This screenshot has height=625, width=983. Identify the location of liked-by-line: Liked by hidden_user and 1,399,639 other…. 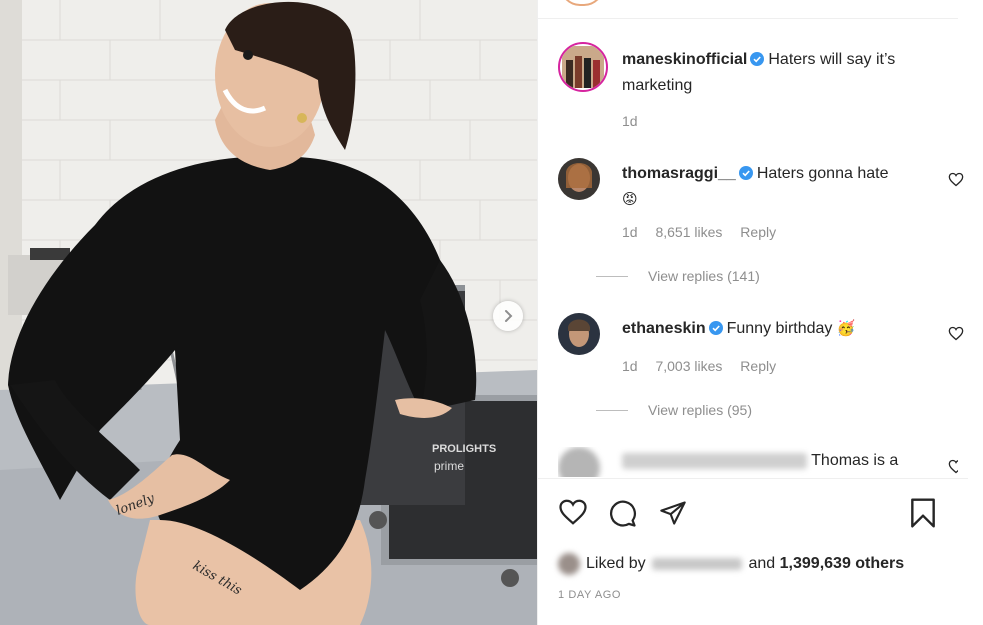
(731, 564).